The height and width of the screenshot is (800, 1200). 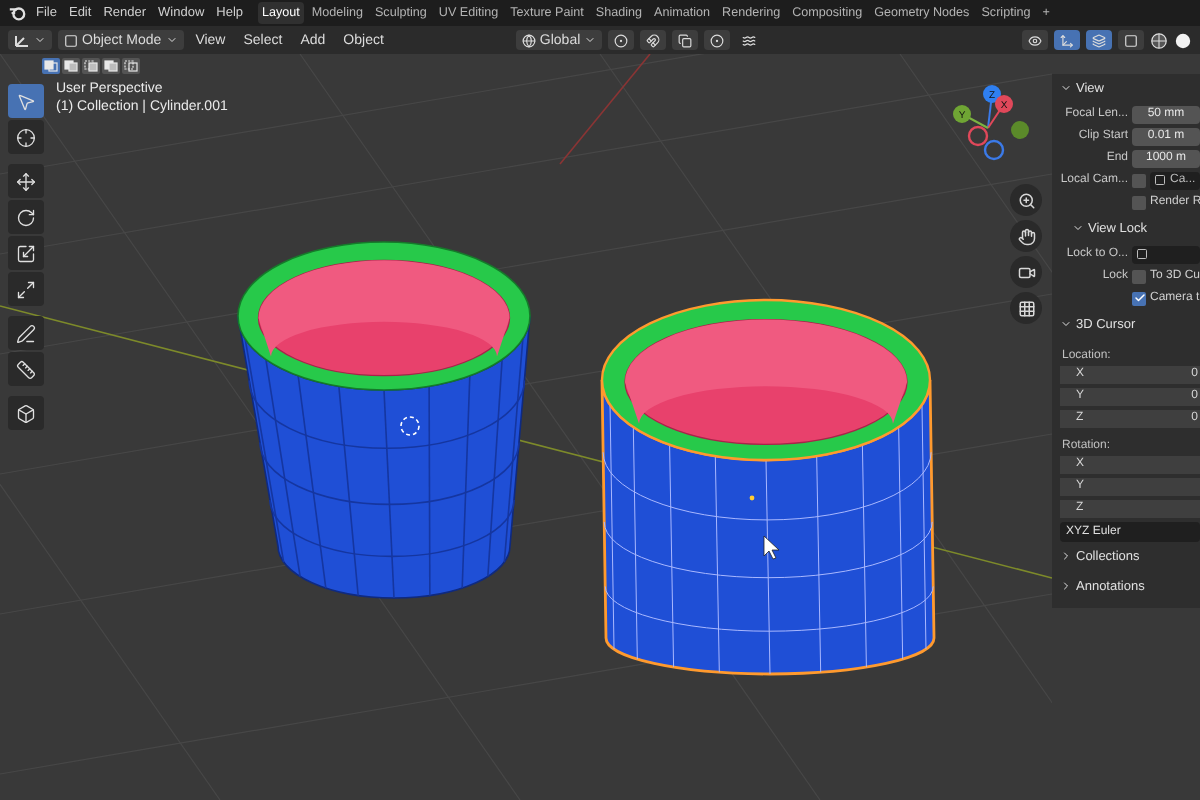 I want to click on pivot-button, so click(x=621, y=40).